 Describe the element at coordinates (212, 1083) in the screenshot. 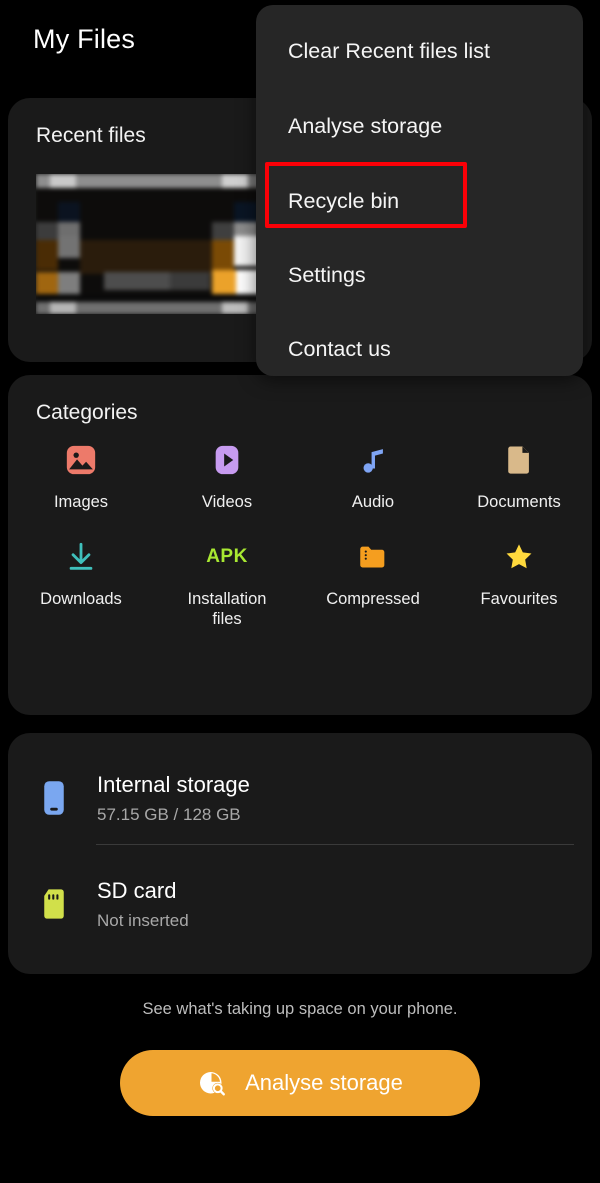

I see `pie-search-icon` at that location.